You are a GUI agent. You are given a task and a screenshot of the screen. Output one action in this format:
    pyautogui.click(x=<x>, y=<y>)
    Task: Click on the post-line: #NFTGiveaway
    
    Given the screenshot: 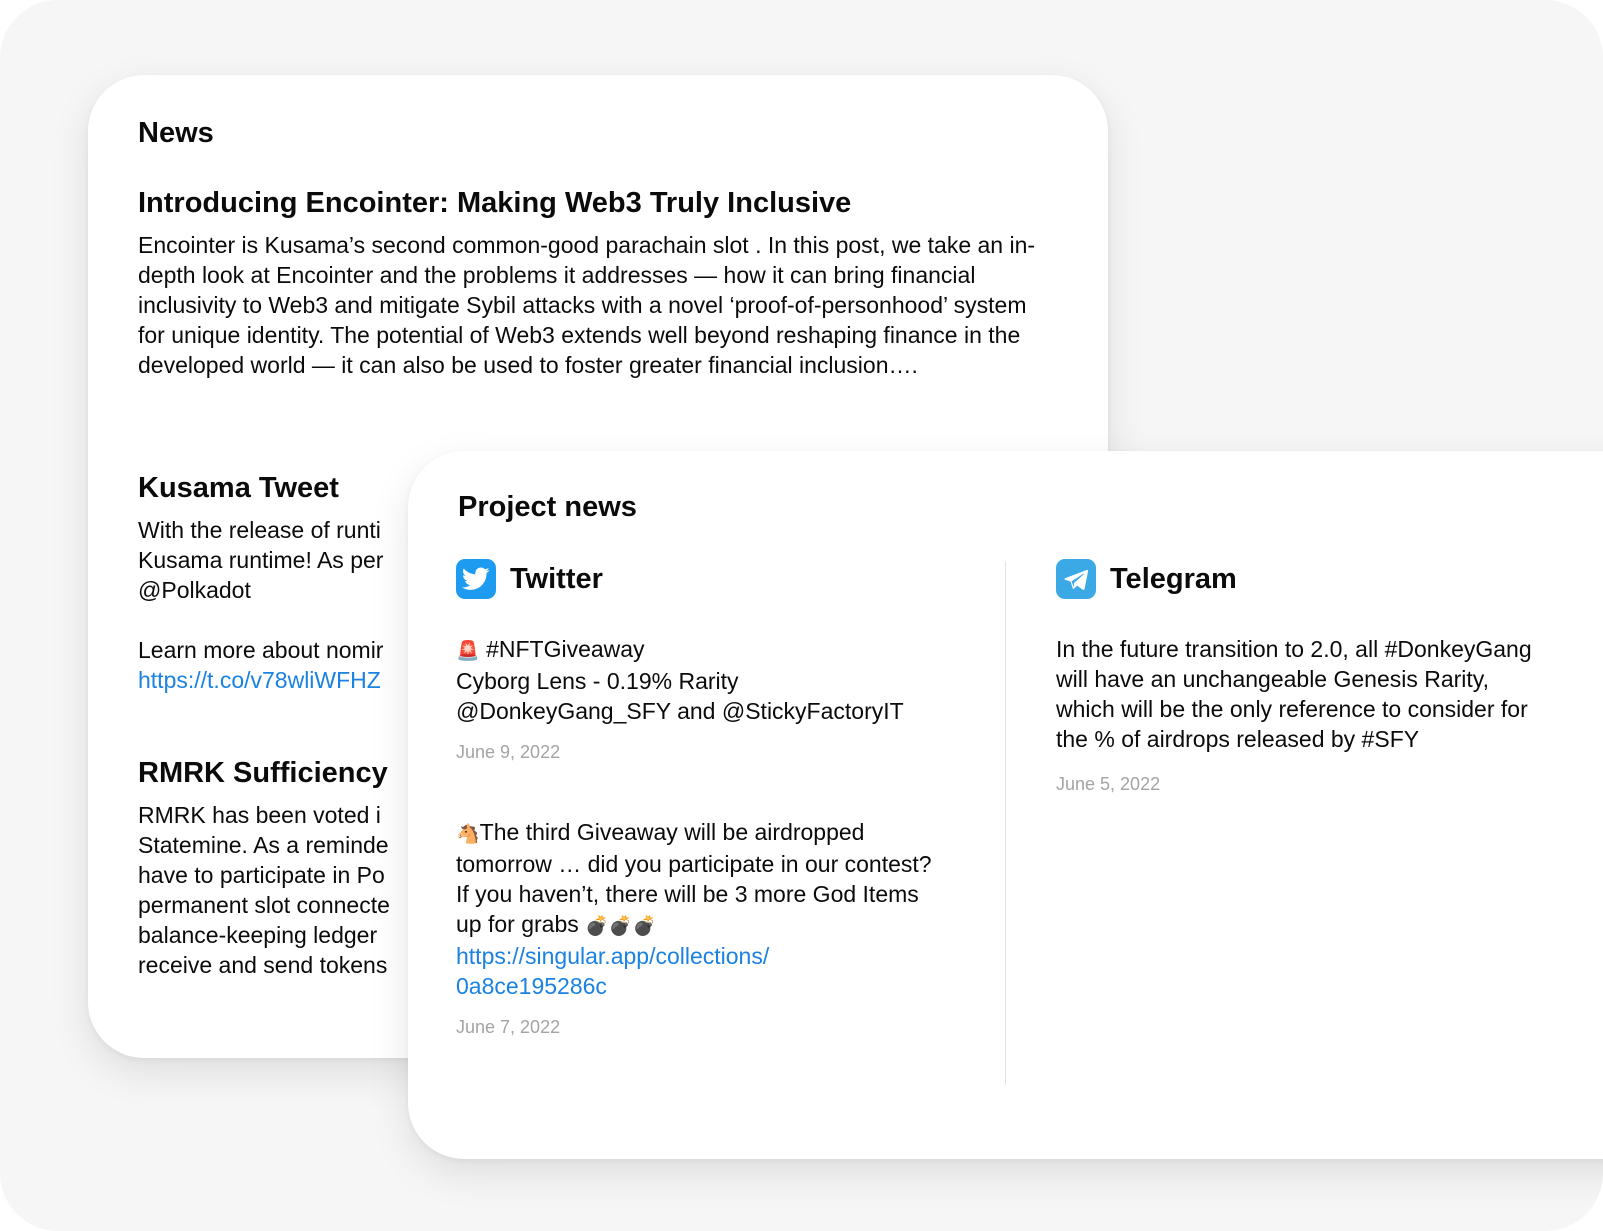 What is the action you would take?
    pyautogui.click(x=565, y=649)
    